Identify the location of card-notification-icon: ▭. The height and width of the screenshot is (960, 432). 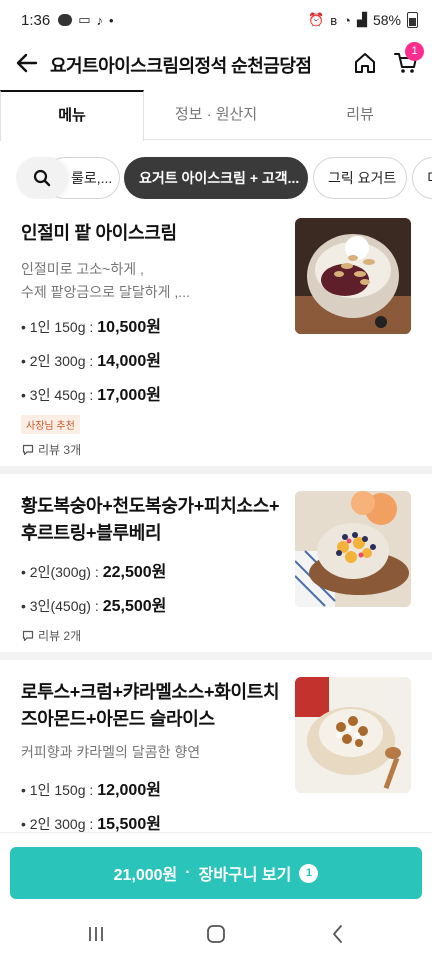
(84, 19).